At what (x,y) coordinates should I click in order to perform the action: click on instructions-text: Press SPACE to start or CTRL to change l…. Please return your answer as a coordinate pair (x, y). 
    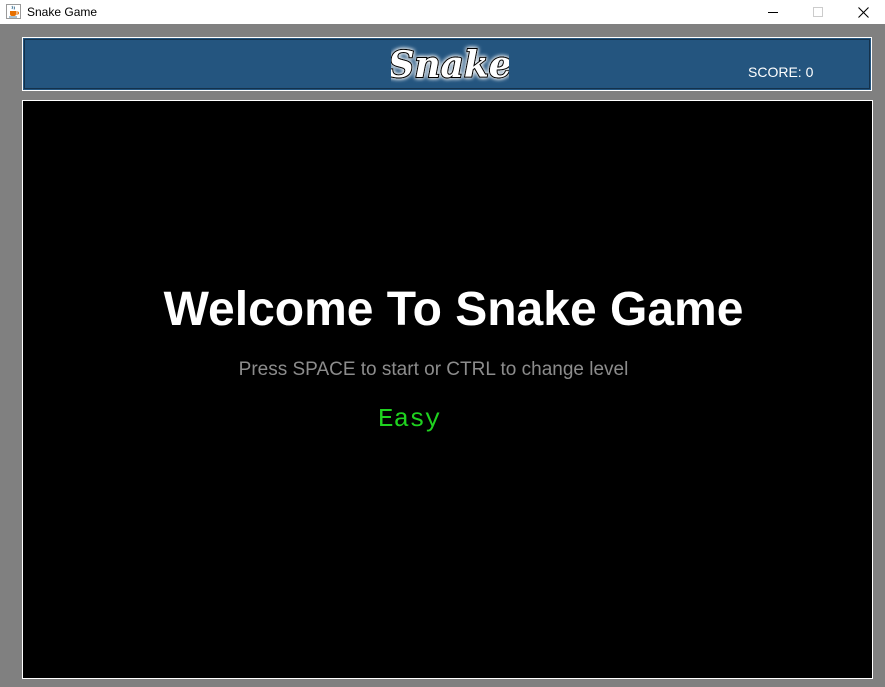
    Looking at the image, I should click on (433, 369).